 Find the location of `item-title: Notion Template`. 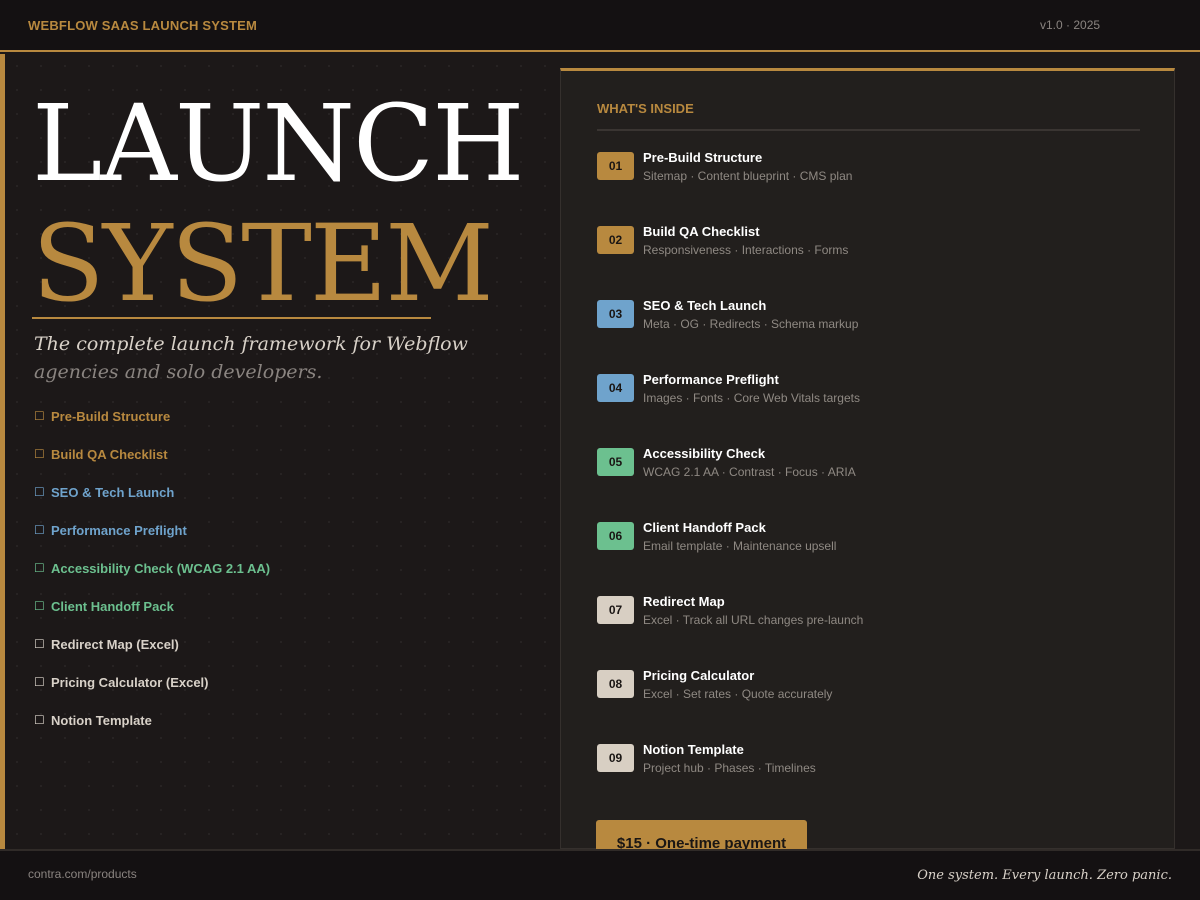

item-title: Notion Template is located at coordinates (693, 749).